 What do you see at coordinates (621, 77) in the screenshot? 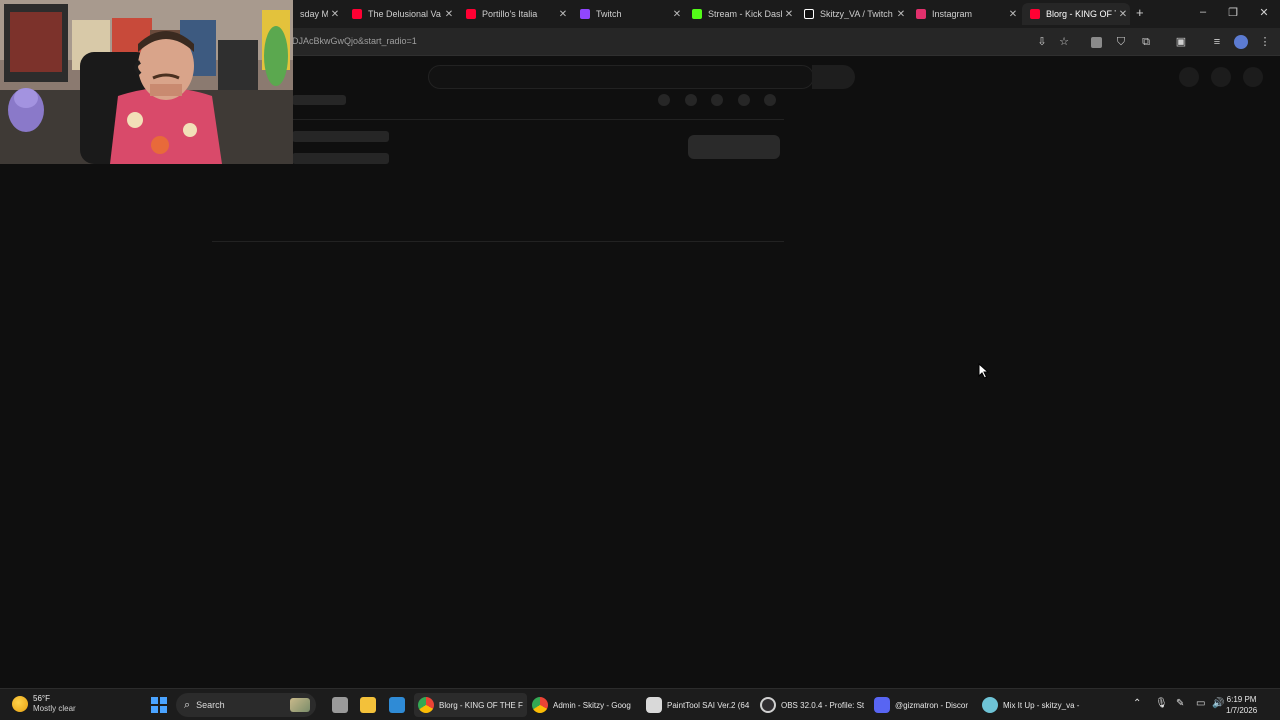
I see `search-box-placeholder` at bounding box center [621, 77].